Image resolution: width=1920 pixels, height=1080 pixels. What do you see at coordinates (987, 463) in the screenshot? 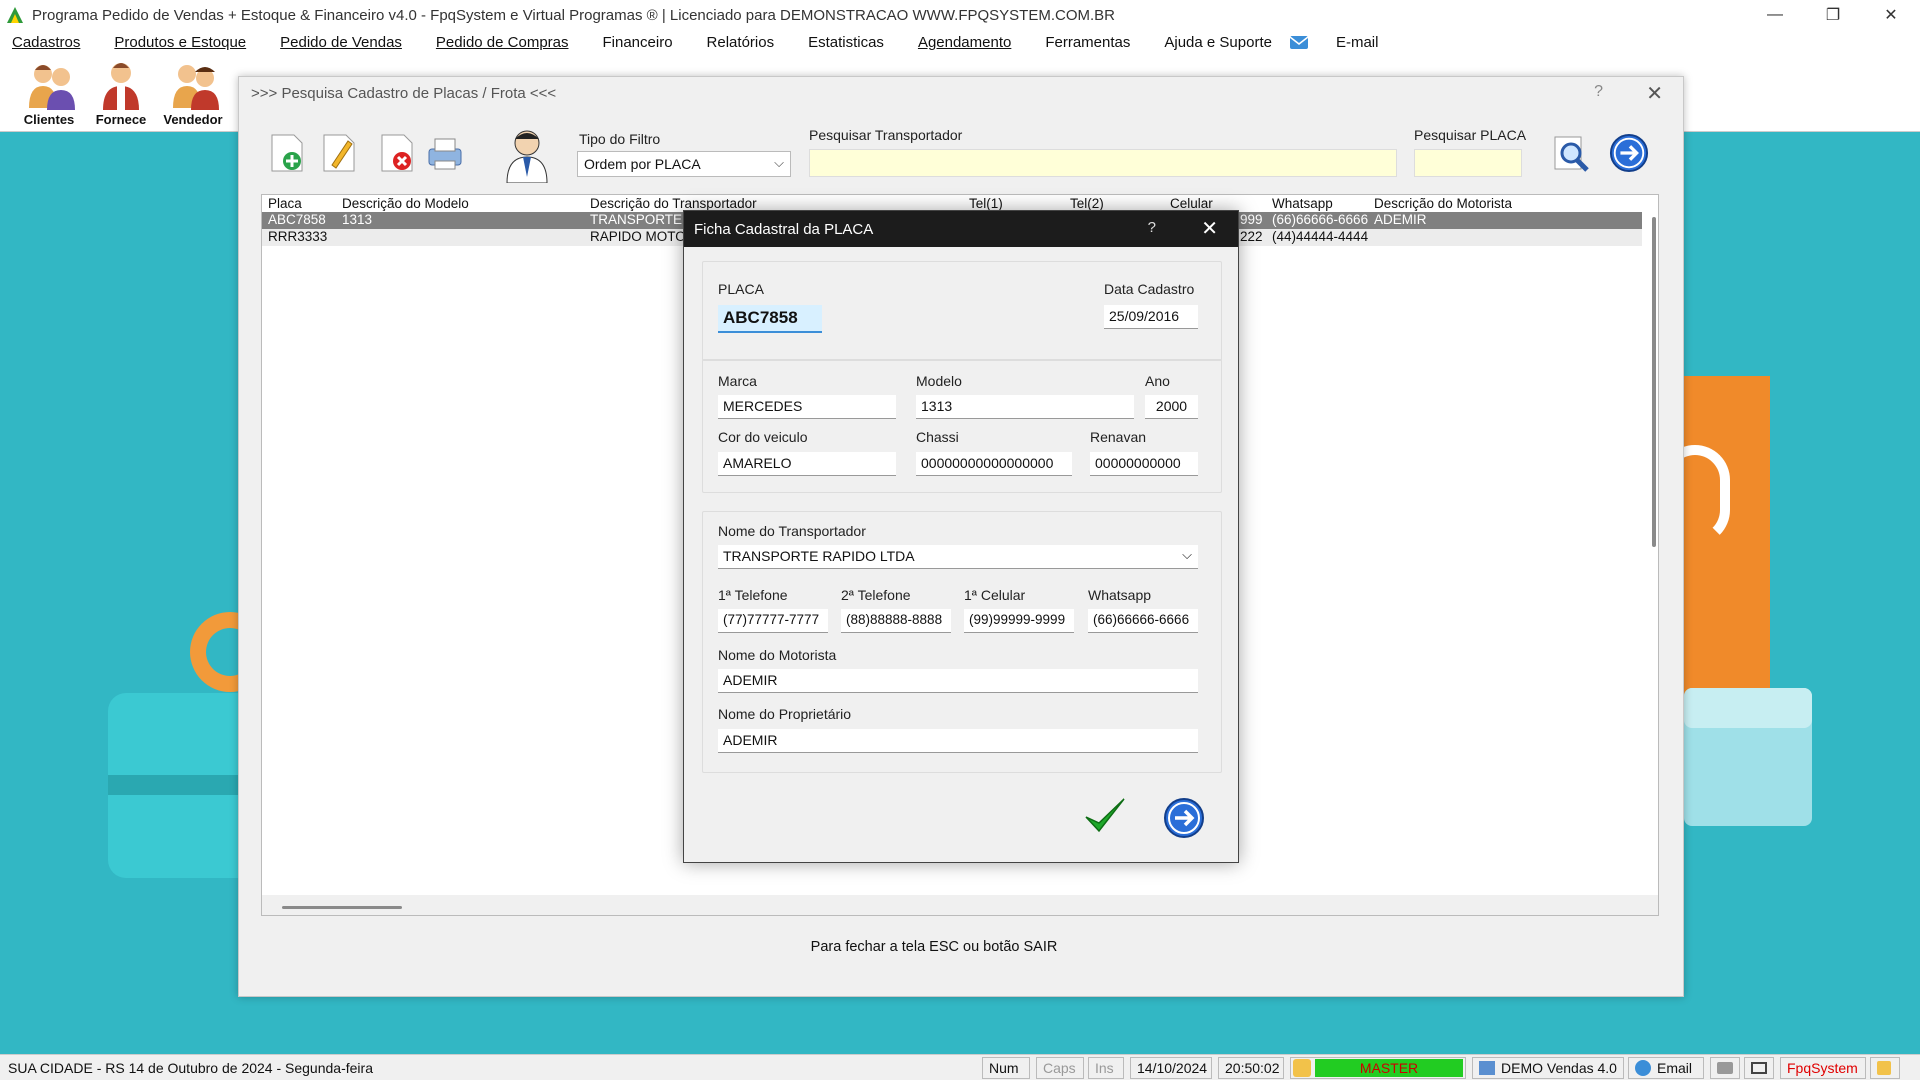
I see `chassi-value: 00000000000000000` at bounding box center [987, 463].